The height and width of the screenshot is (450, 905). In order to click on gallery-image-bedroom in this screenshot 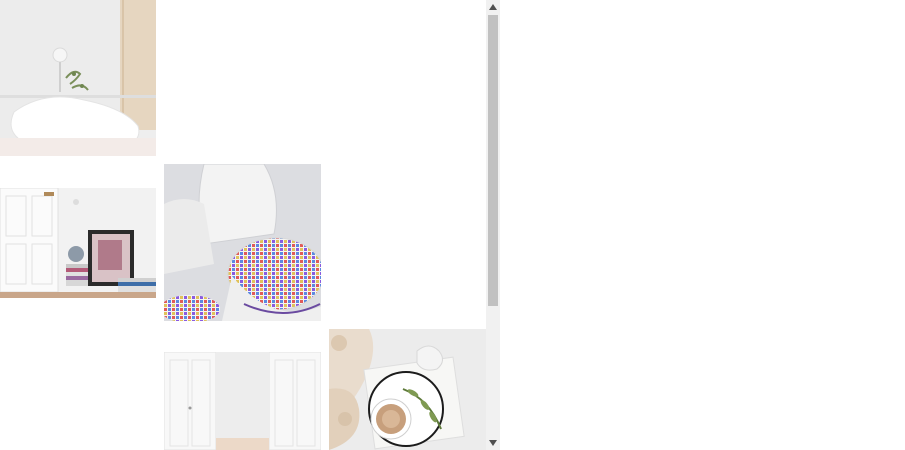, I will do `click(78, 78)`.